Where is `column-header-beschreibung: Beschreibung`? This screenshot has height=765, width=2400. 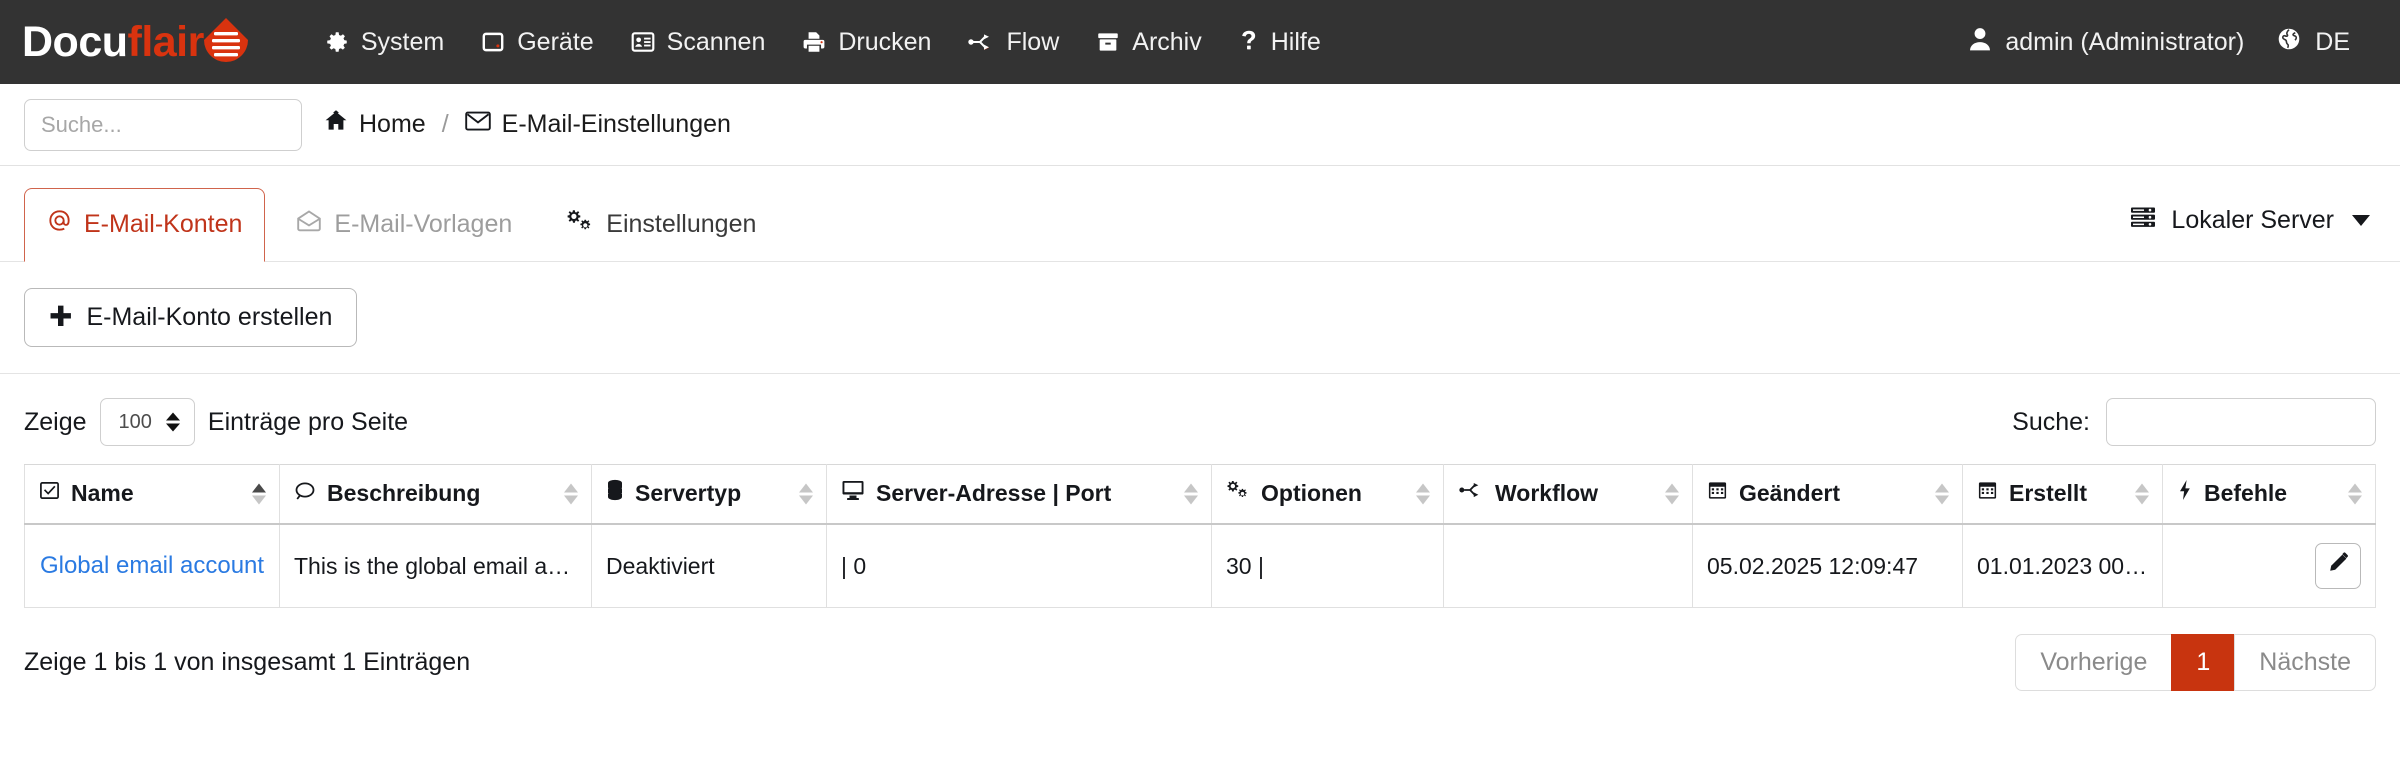
column-header-beschreibung: Beschreibung is located at coordinates (435, 494).